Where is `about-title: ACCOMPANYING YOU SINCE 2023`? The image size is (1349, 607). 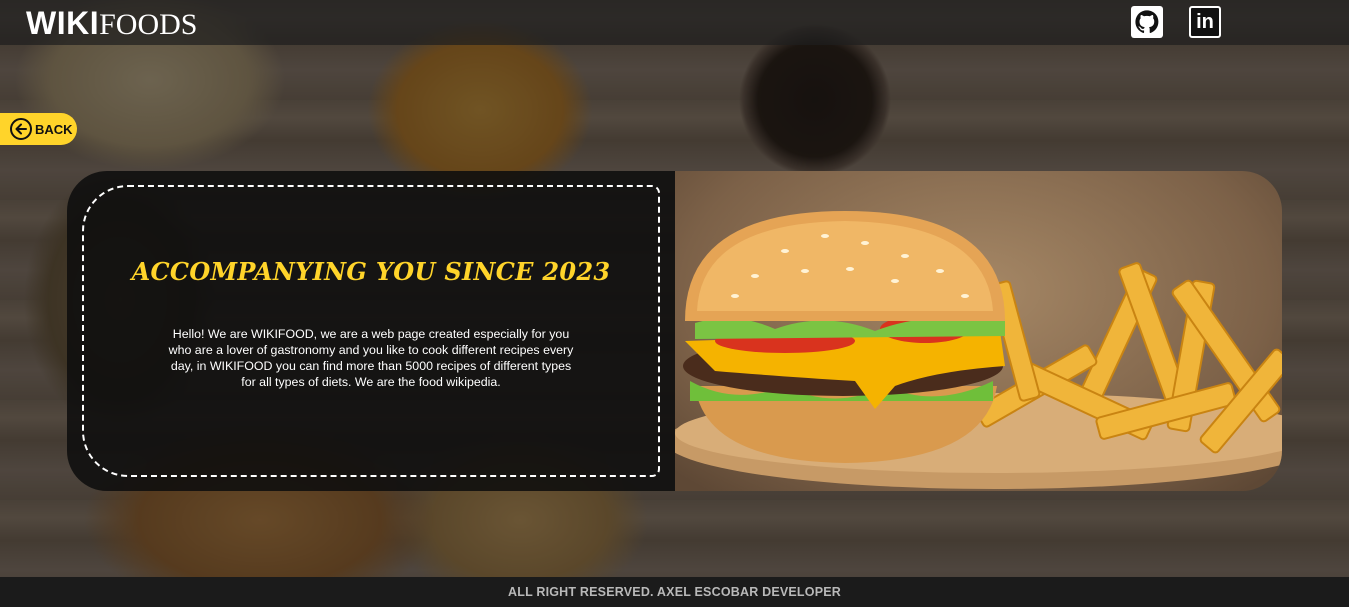
about-title: ACCOMPANYING YOU SINCE 2023 is located at coordinates (371, 271).